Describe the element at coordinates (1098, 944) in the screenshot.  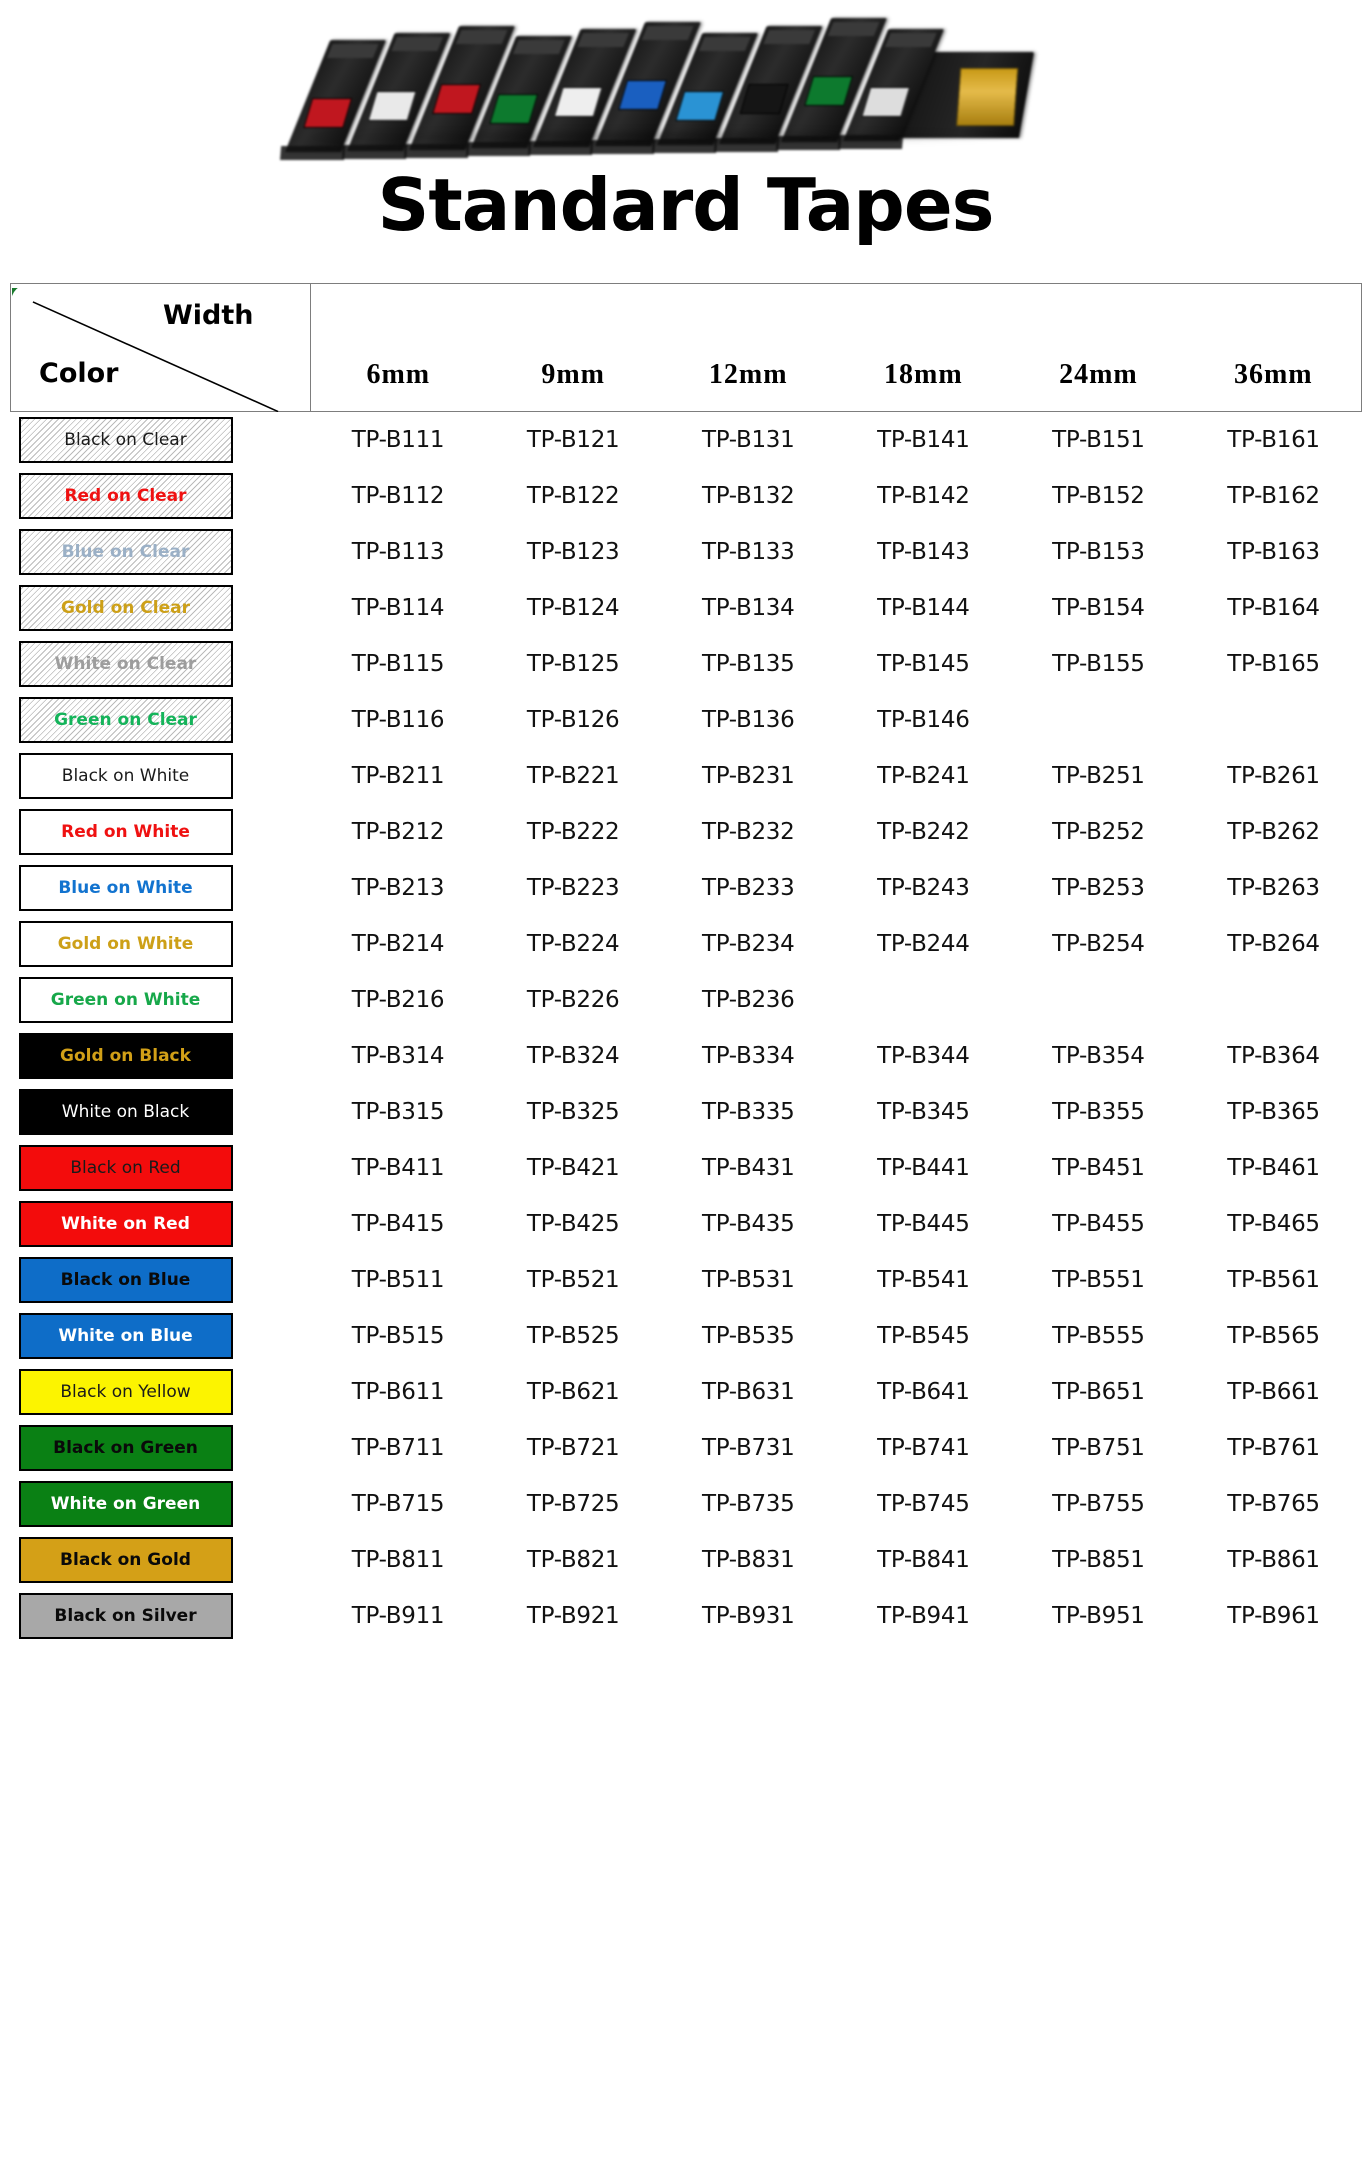
I see `part-number-cell: TP-B254` at that location.